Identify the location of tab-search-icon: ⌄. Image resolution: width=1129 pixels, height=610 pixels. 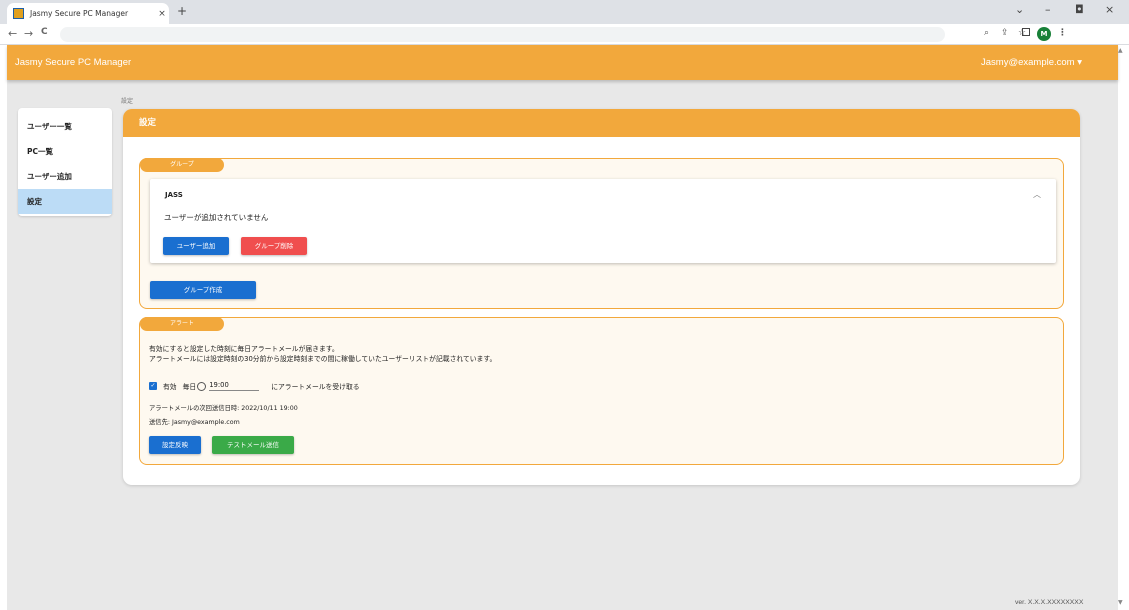
(1019, 9).